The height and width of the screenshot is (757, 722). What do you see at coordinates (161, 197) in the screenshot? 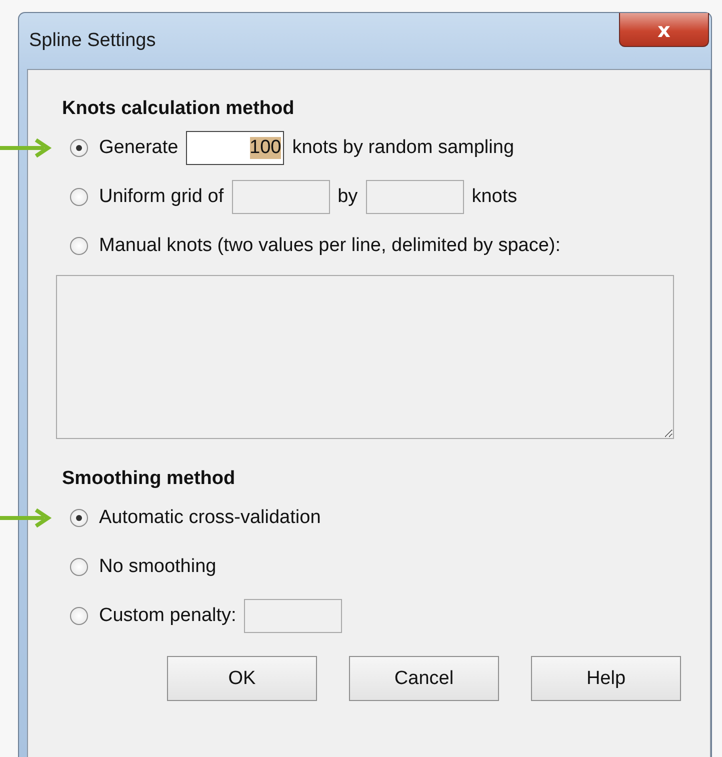
I see `option-label: Uniform grid of` at bounding box center [161, 197].